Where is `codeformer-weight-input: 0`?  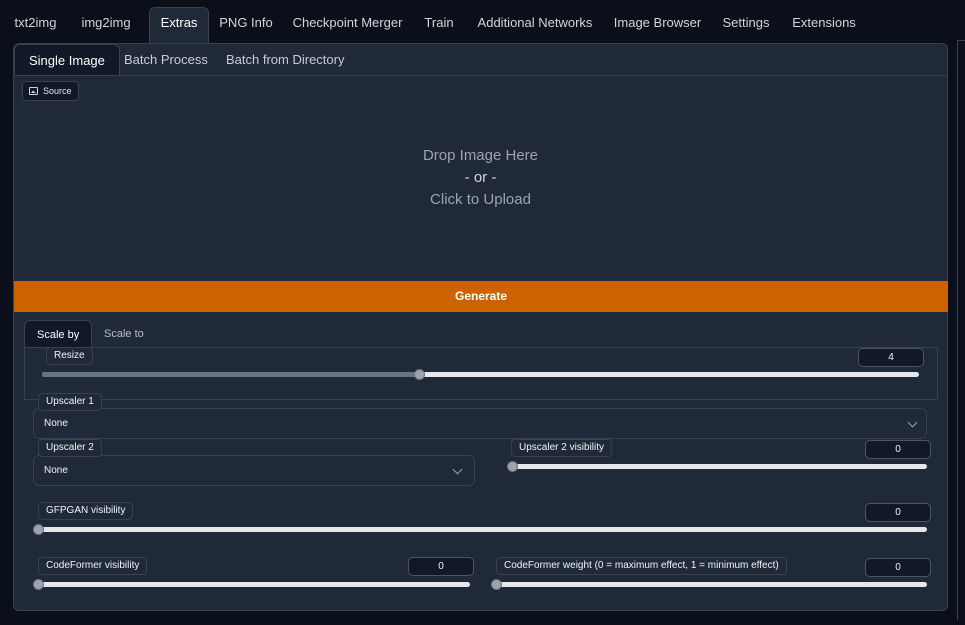
codeformer-weight-input: 0 is located at coordinates (898, 567).